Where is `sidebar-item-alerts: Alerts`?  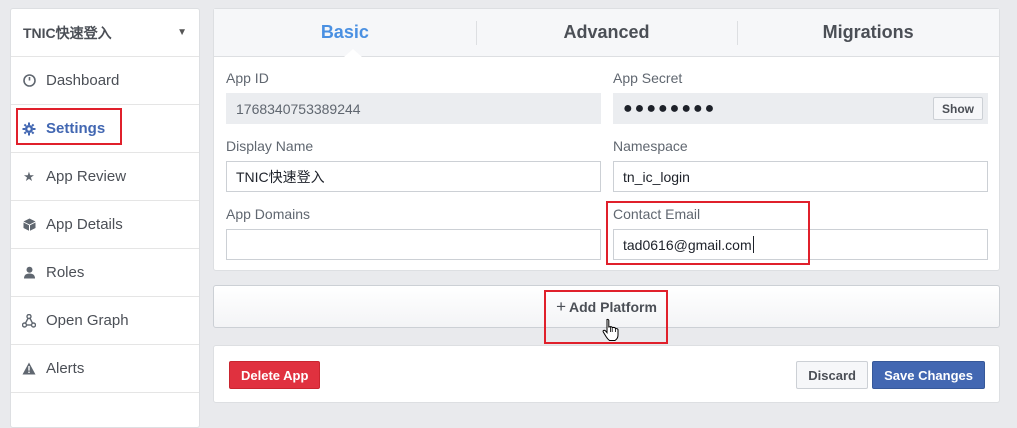 sidebar-item-alerts: Alerts is located at coordinates (105, 369).